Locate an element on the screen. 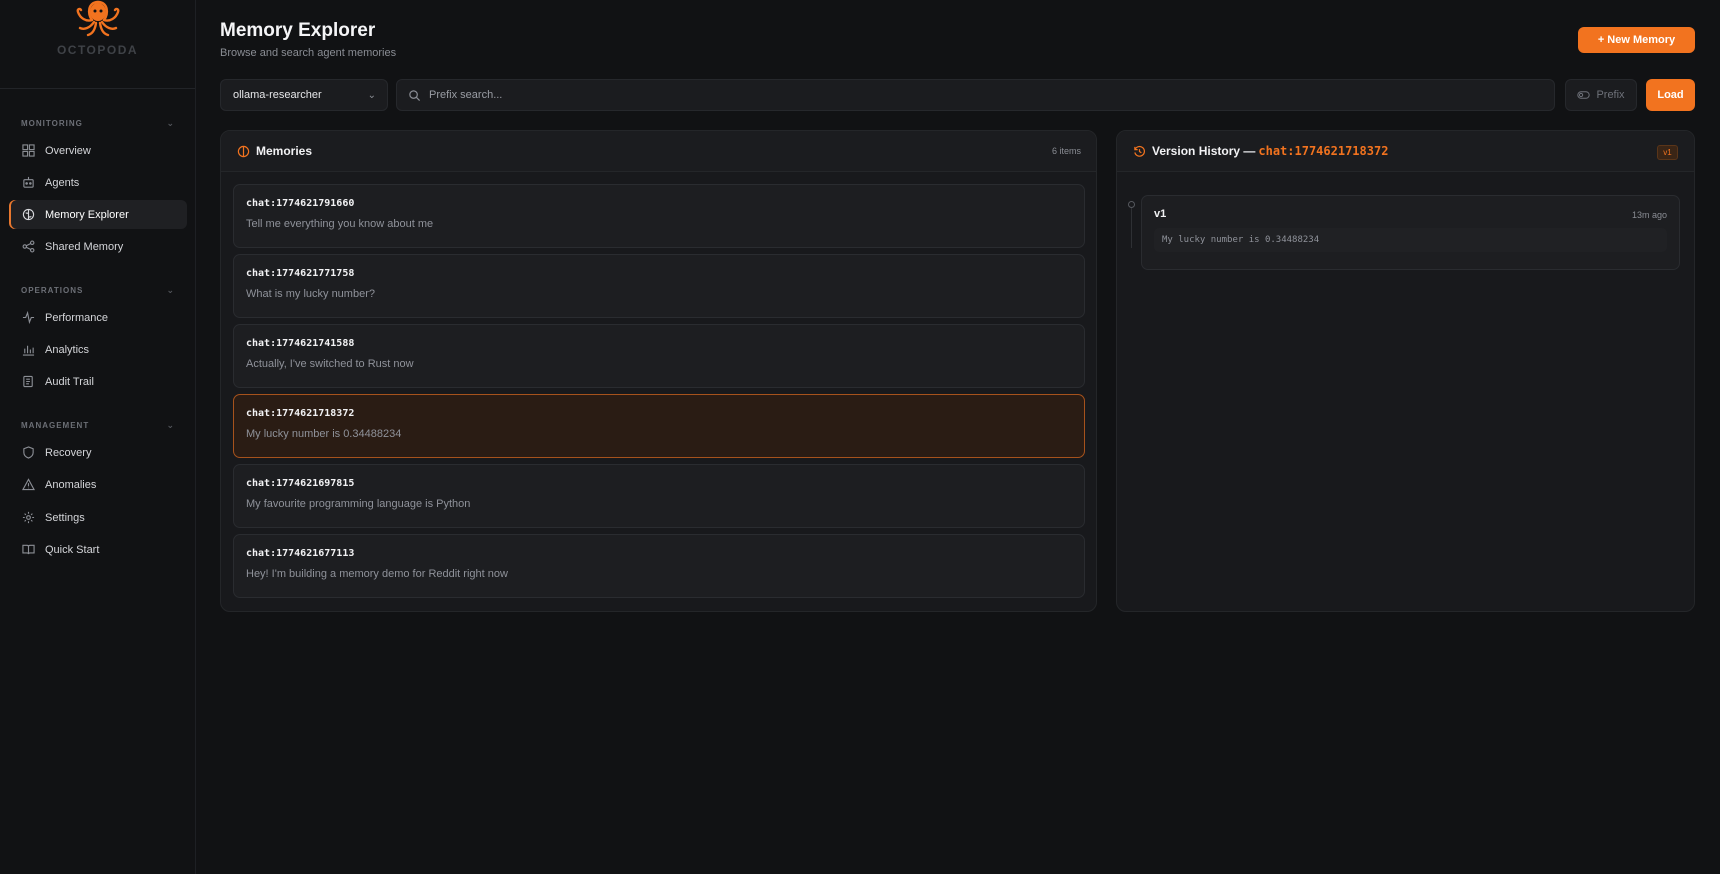  memory-key: chat:1774621718372 is located at coordinates (300, 413).